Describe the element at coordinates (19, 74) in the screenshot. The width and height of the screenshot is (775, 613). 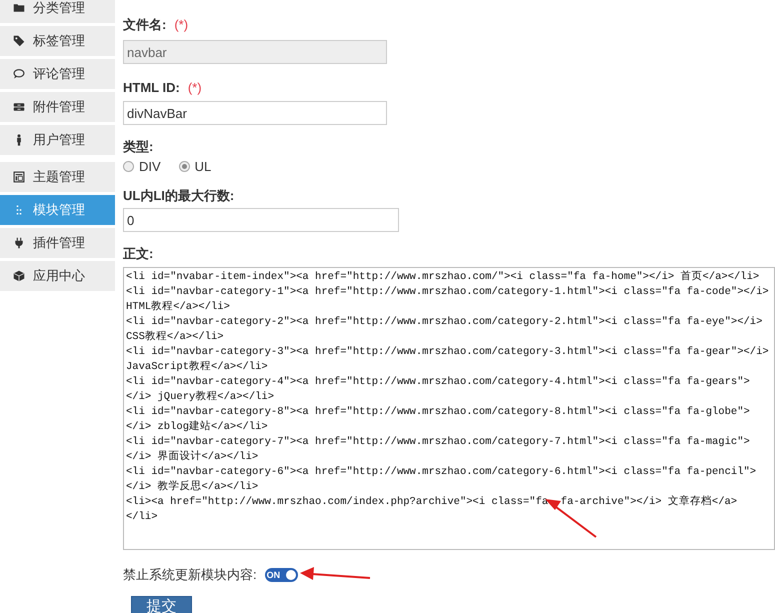
I see `comment-icon` at that location.